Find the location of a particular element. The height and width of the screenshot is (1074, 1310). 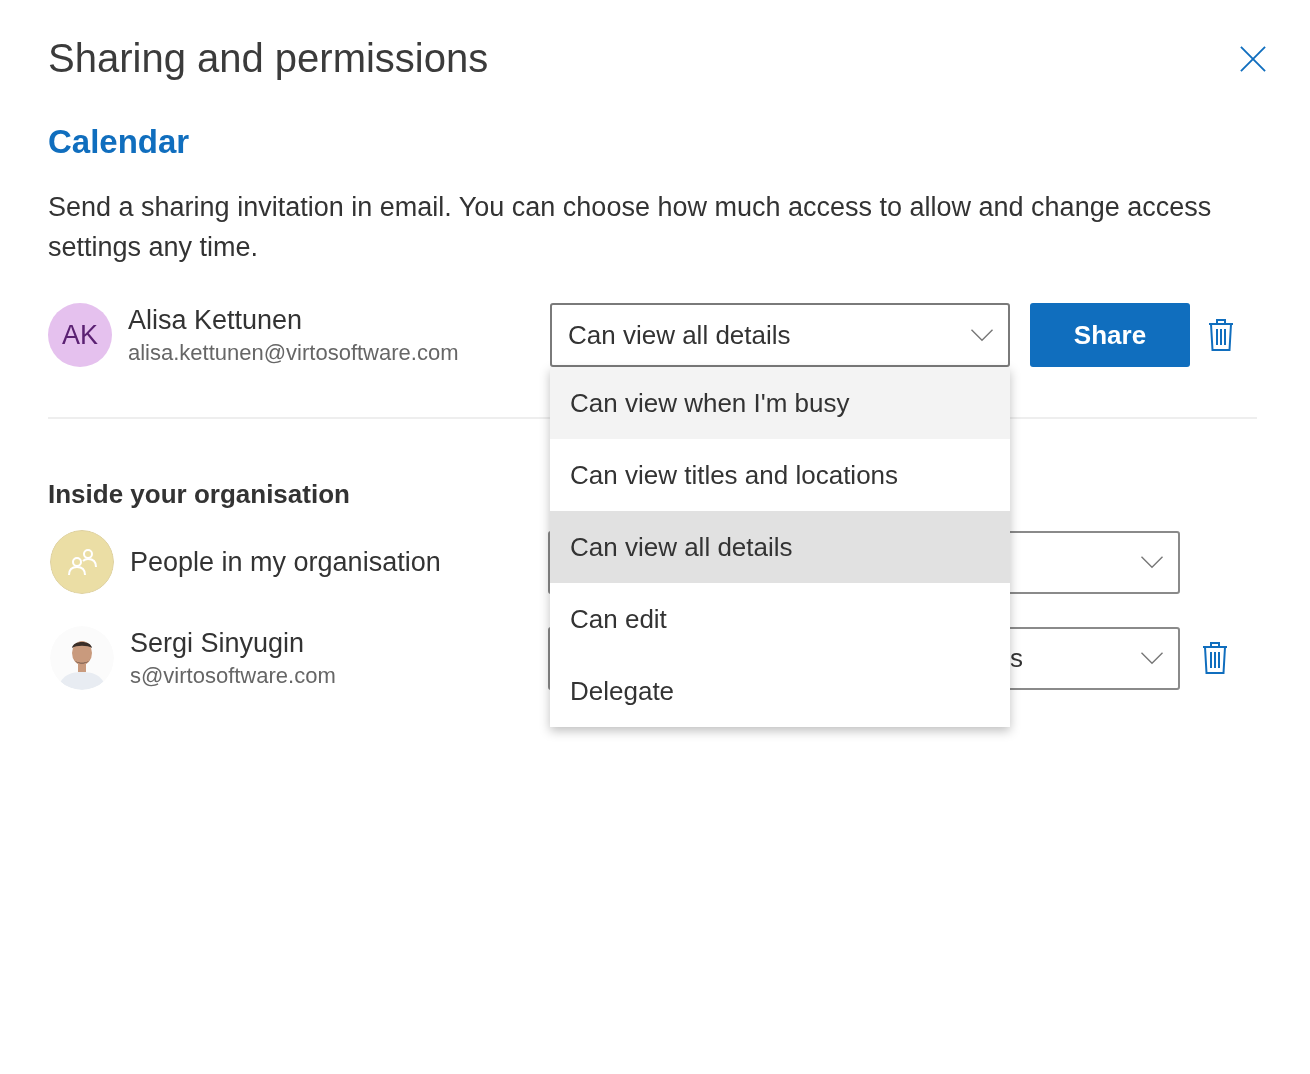

menu-option: Can view all details is located at coordinates (780, 547).